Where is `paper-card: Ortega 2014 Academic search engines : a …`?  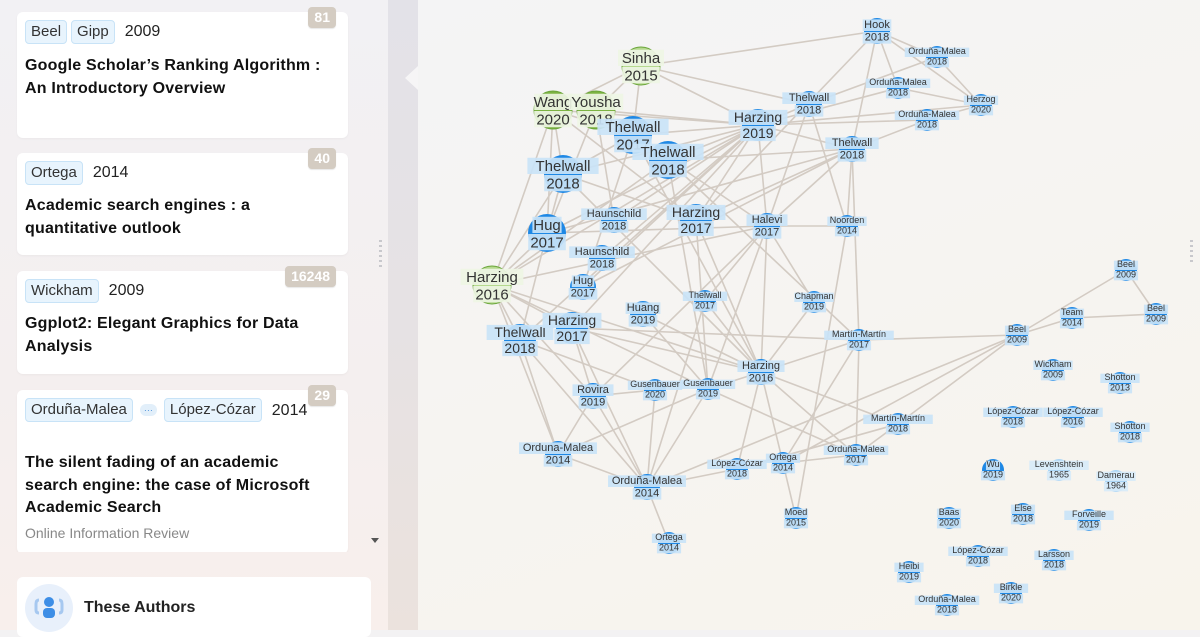
paper-card: Ortega 2014 Academic search engines : a … is located at coordinates (182, 201).